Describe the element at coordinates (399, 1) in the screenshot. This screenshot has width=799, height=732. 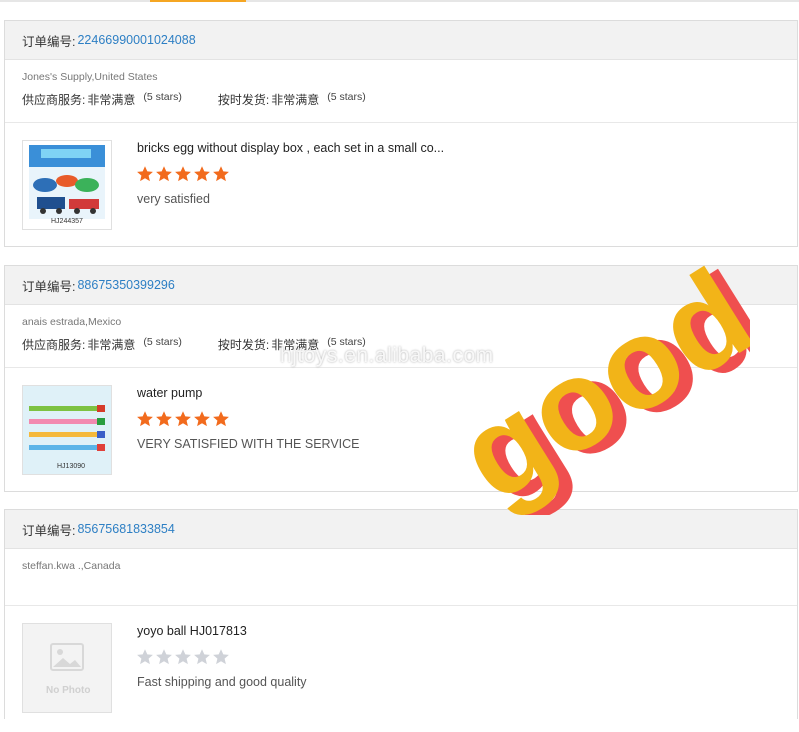
I see `top-border` at that location.